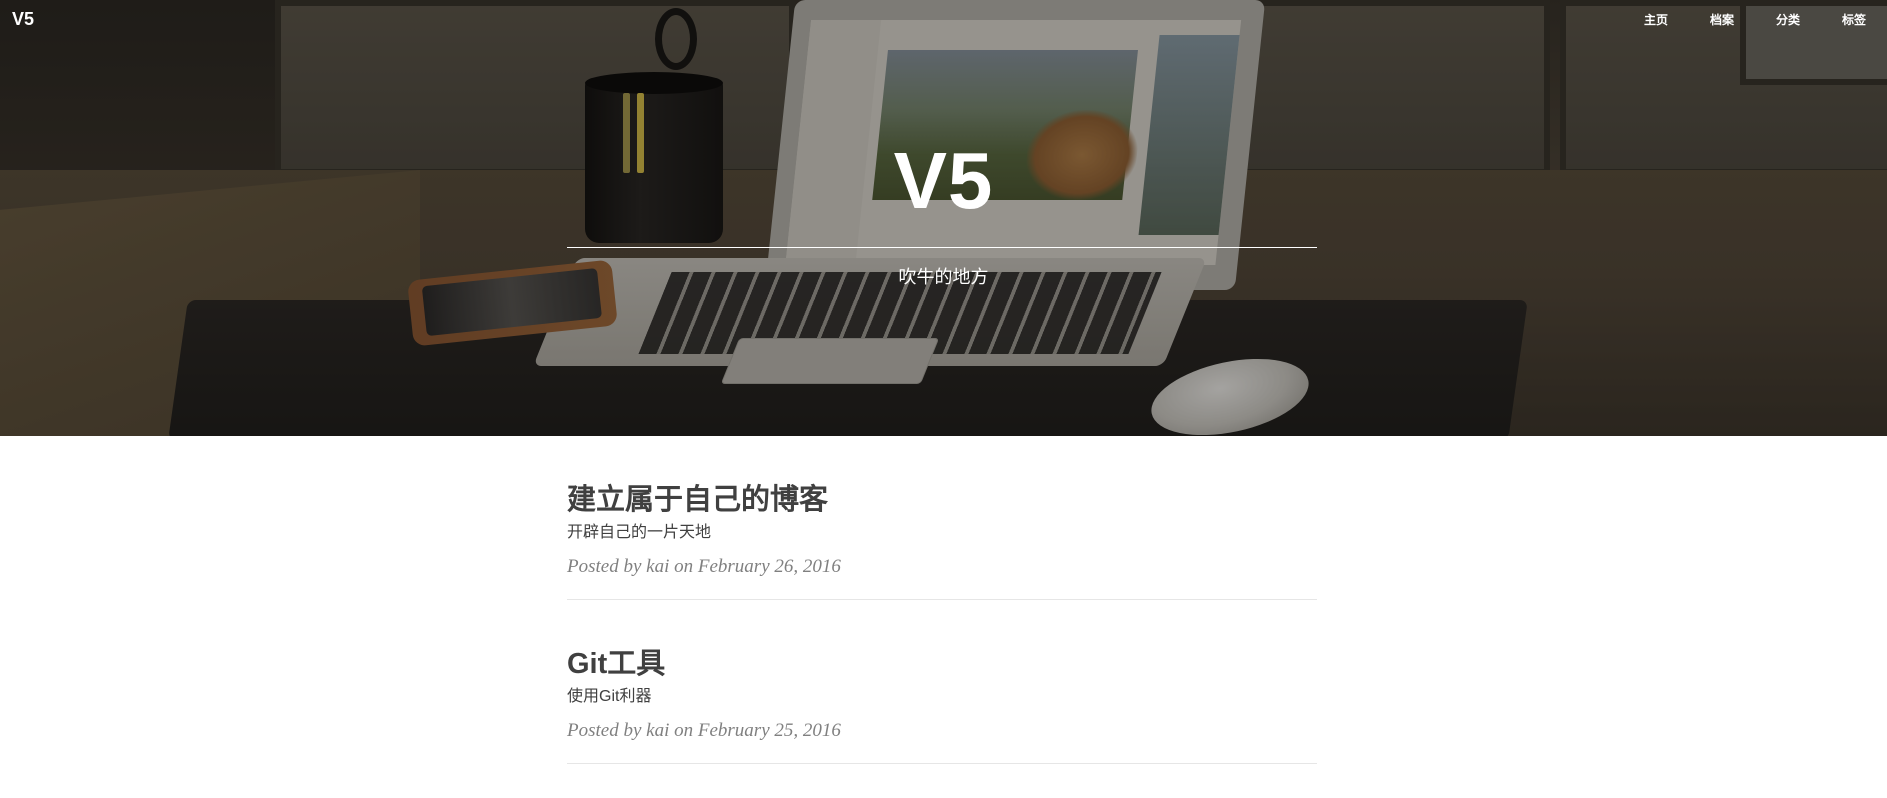  Describe the element at coordinates (639, 532) in the screenshot. I see `post-subtitle: 开辟自己的一片天地` at that location.